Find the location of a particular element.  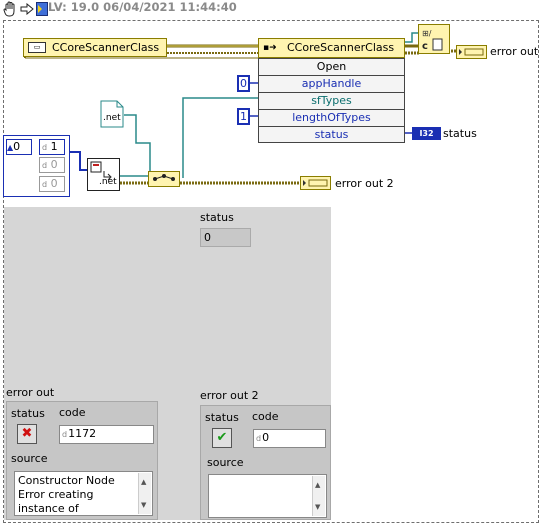

error-out-2-source-scrollbar: ▲ ▼ is located at coordinates (318, 496).